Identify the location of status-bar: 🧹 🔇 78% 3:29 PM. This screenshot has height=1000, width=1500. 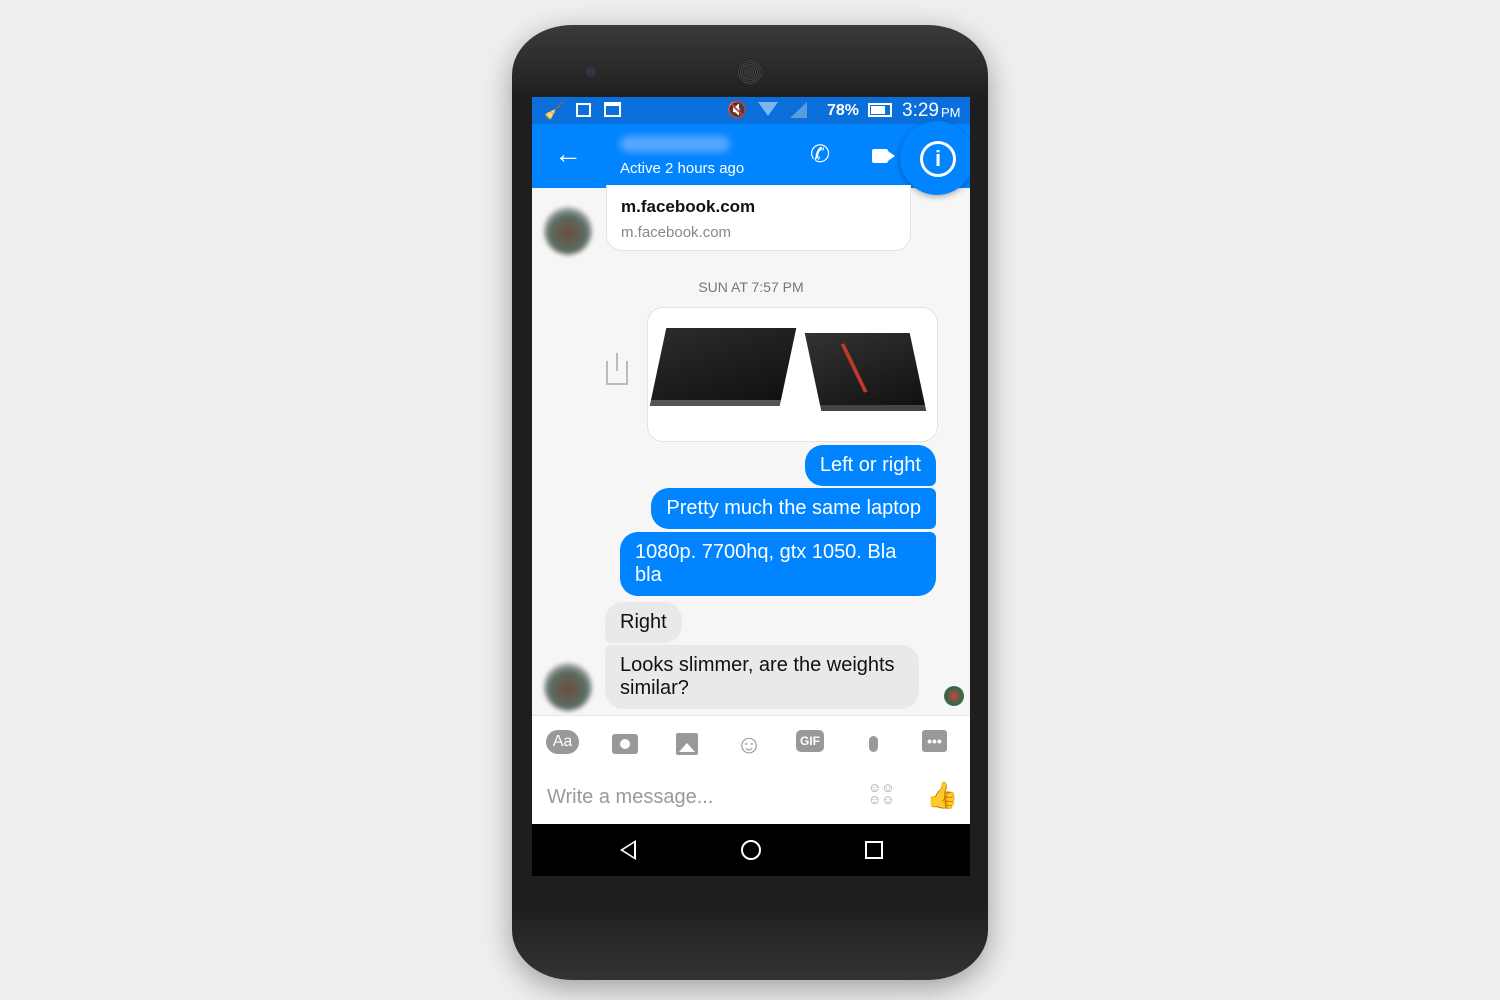
(751, 110).